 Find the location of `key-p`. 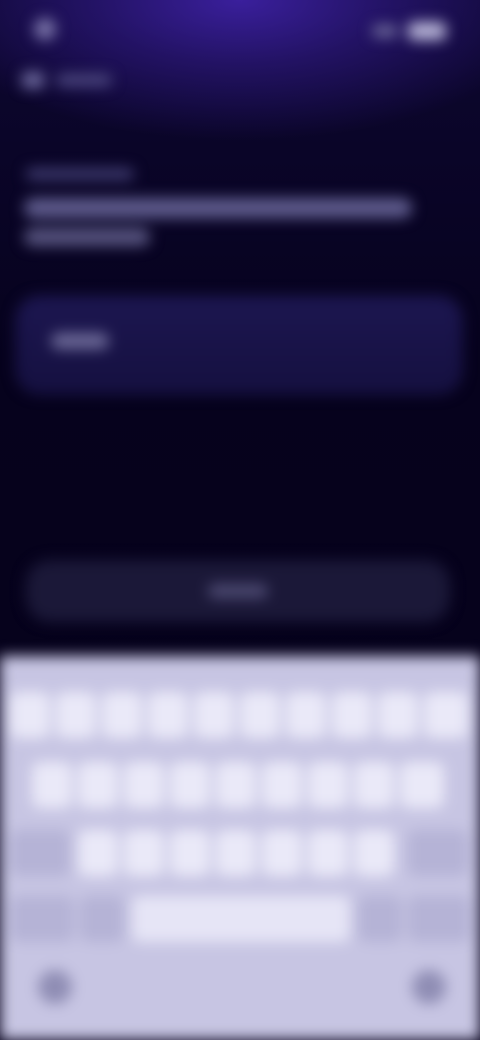

key-p is located at coordinates (446, 715).